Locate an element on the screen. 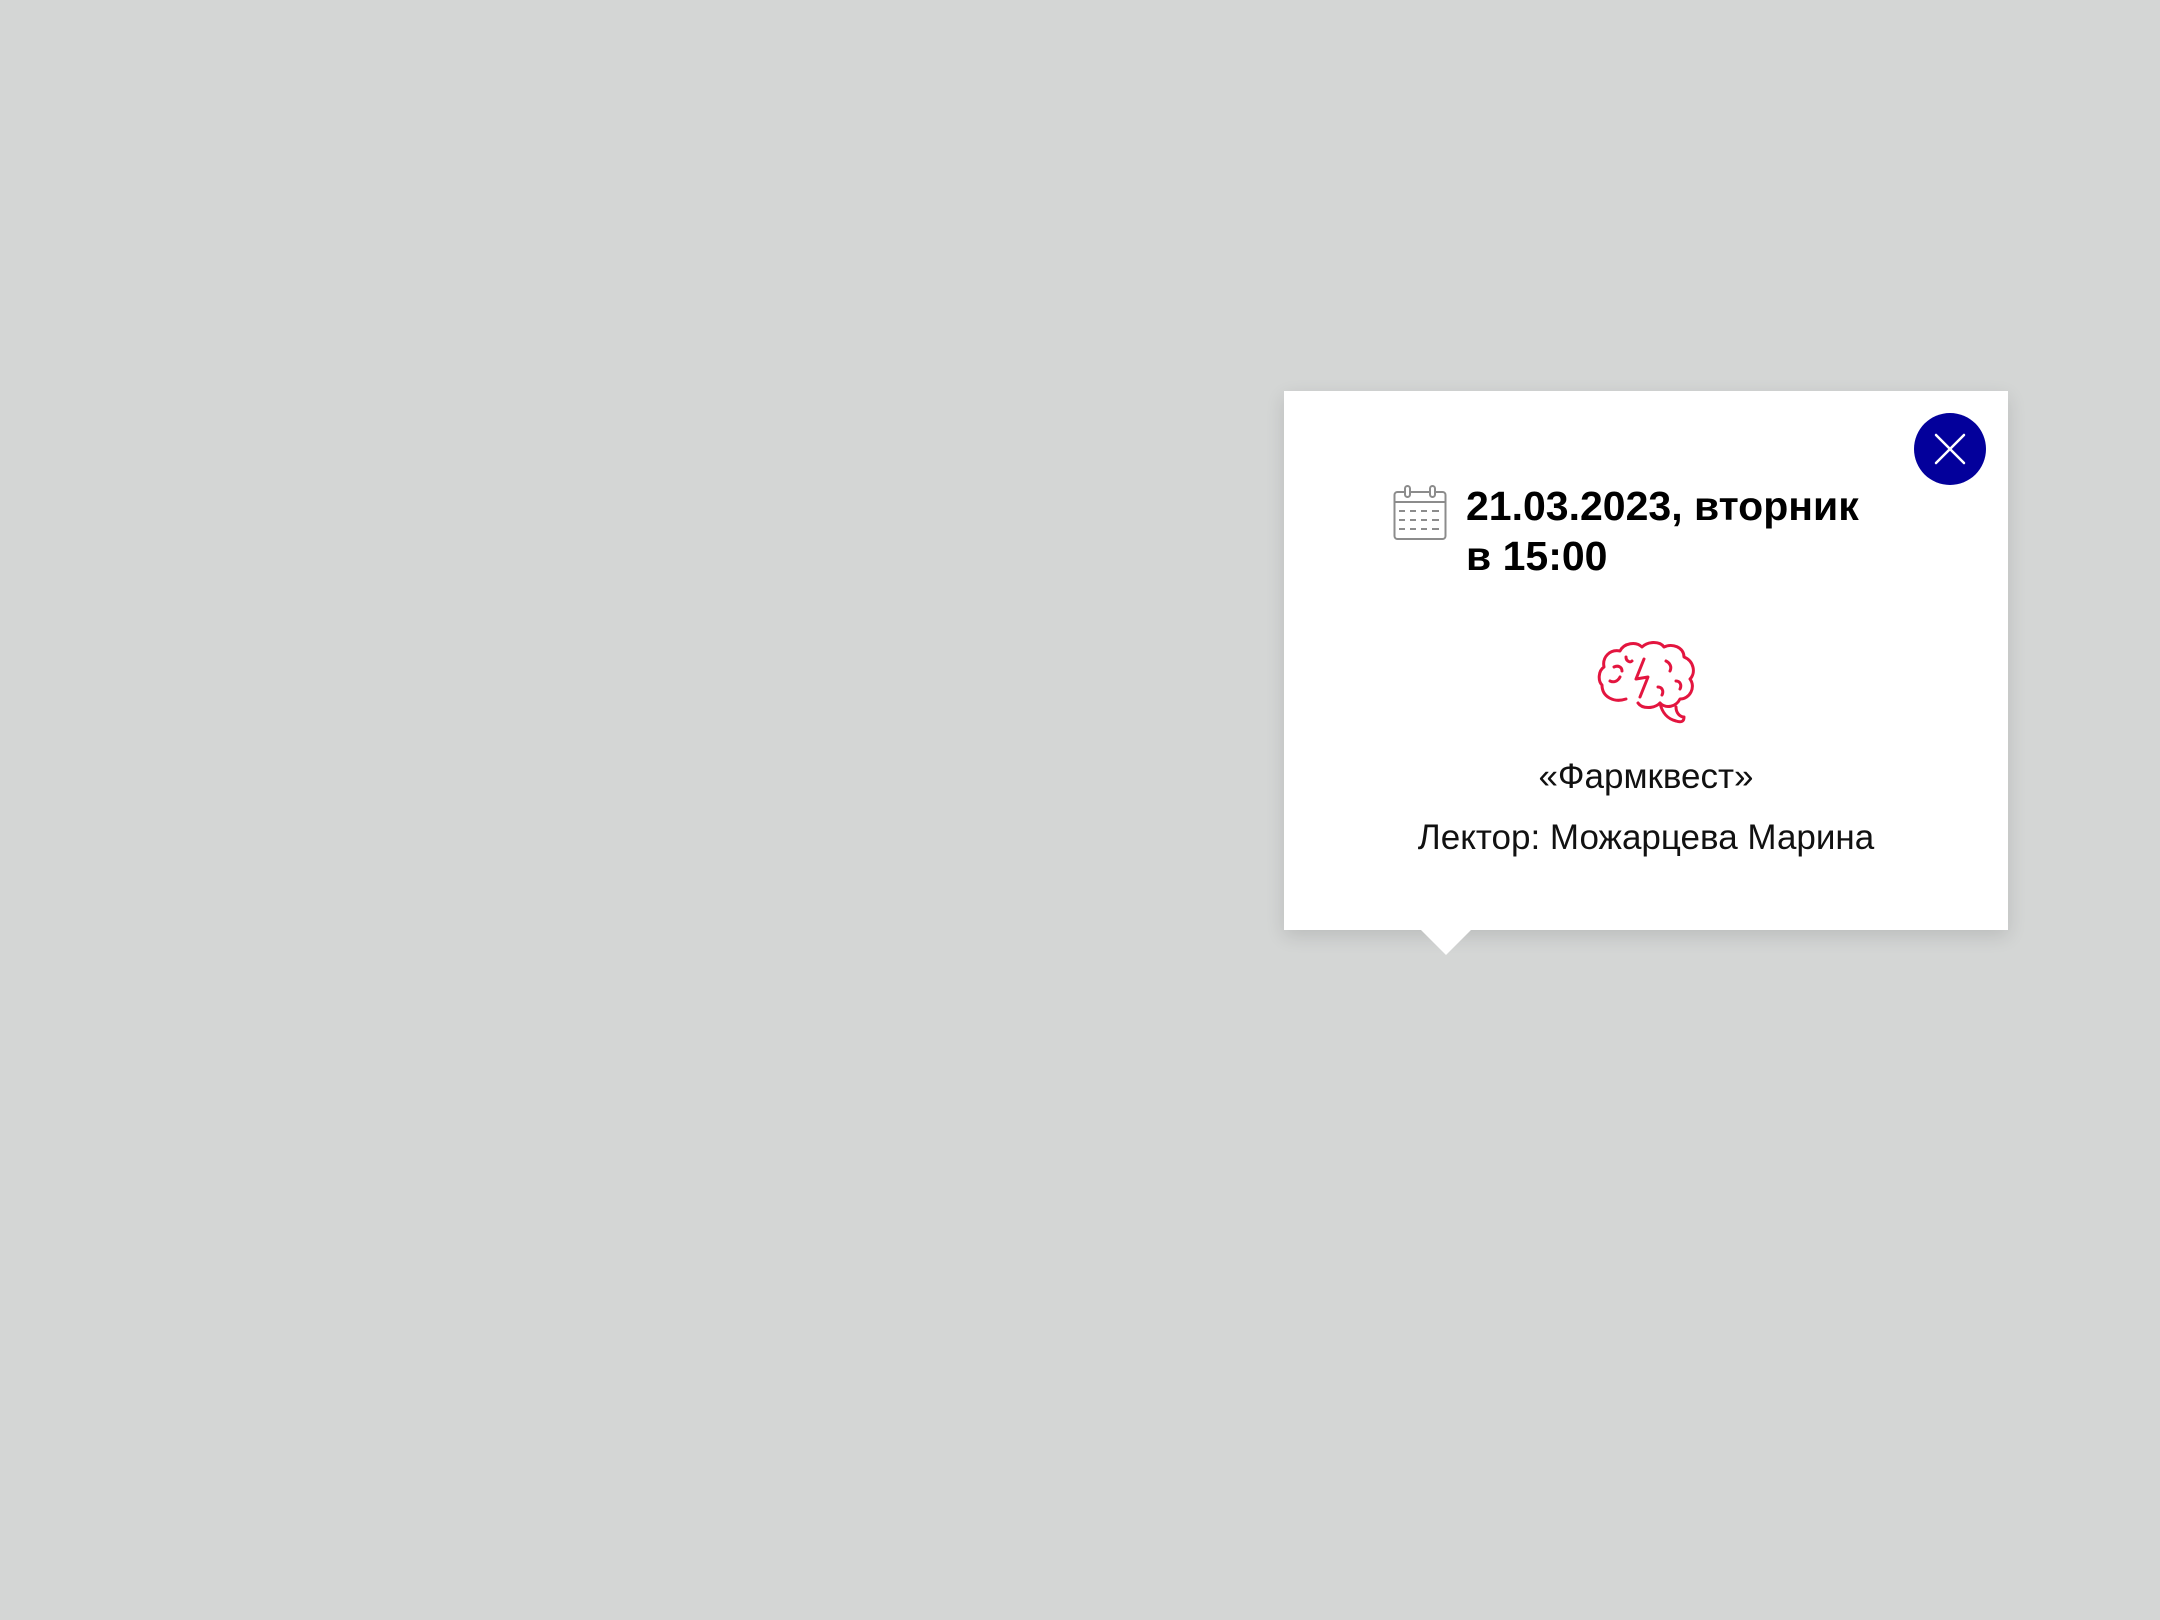 This screenshot has width=2160, height=1620. close-icon is located at coordinates (1950, 449).